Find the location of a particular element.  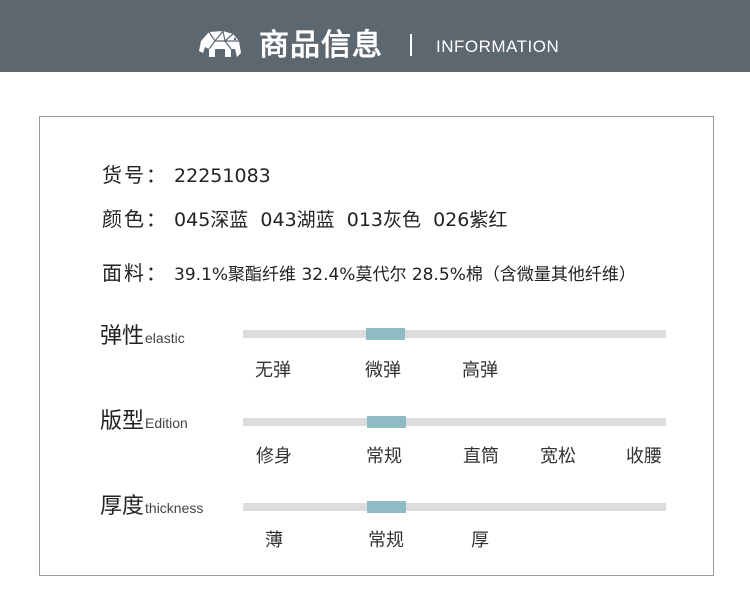

elastic-label-zh: 弹性 is located at coordinates (122, 336).